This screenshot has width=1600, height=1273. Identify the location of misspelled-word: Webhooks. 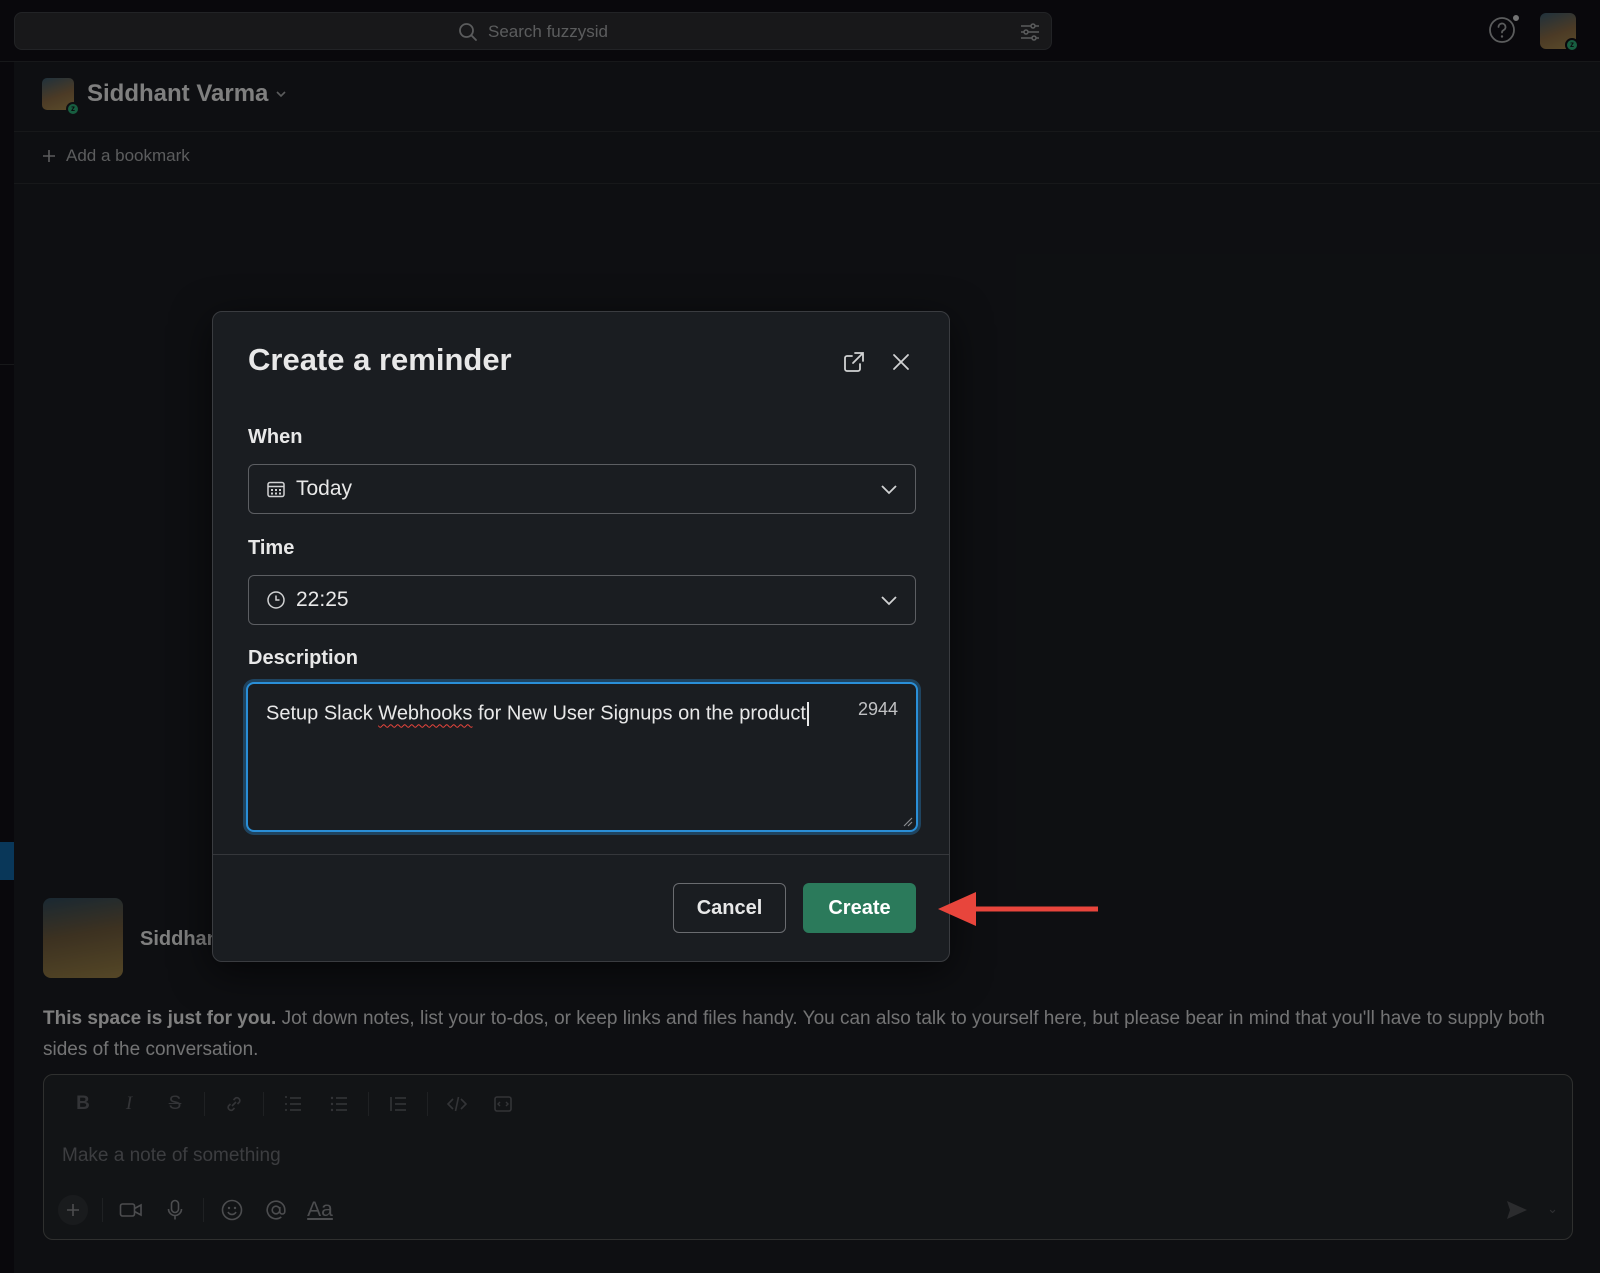
(425, 713).